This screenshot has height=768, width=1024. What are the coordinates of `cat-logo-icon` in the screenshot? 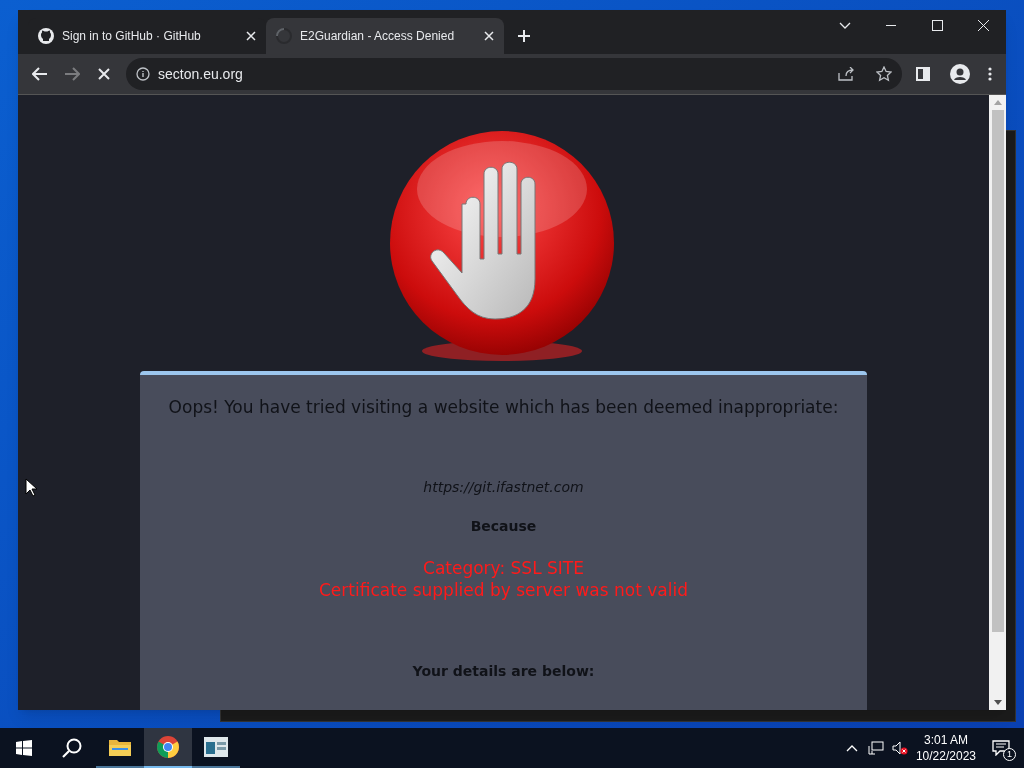 It's located at (46, 36).